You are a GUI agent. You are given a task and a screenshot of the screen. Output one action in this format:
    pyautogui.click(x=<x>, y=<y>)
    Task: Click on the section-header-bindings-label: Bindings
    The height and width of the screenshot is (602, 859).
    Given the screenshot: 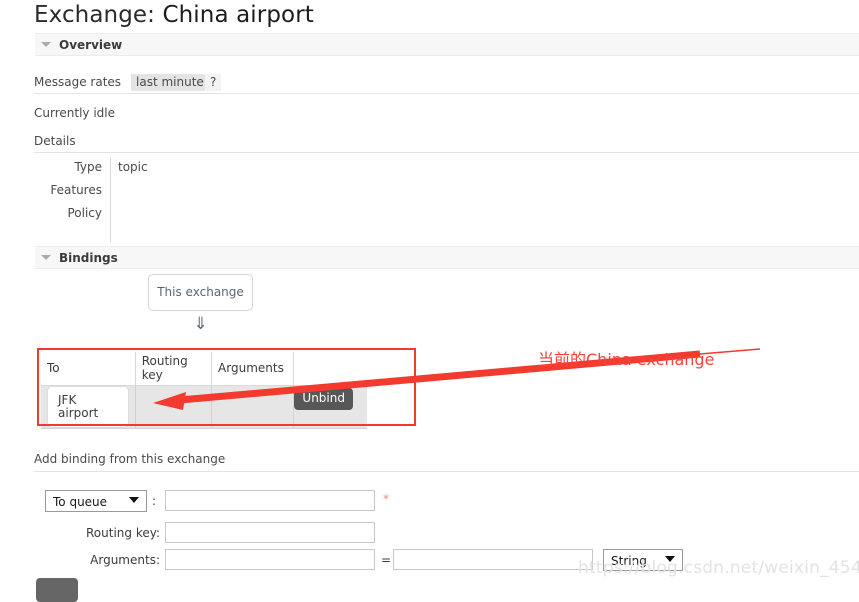 What is the action you would take?
    pyautogui.click(x=88, y=258)
    